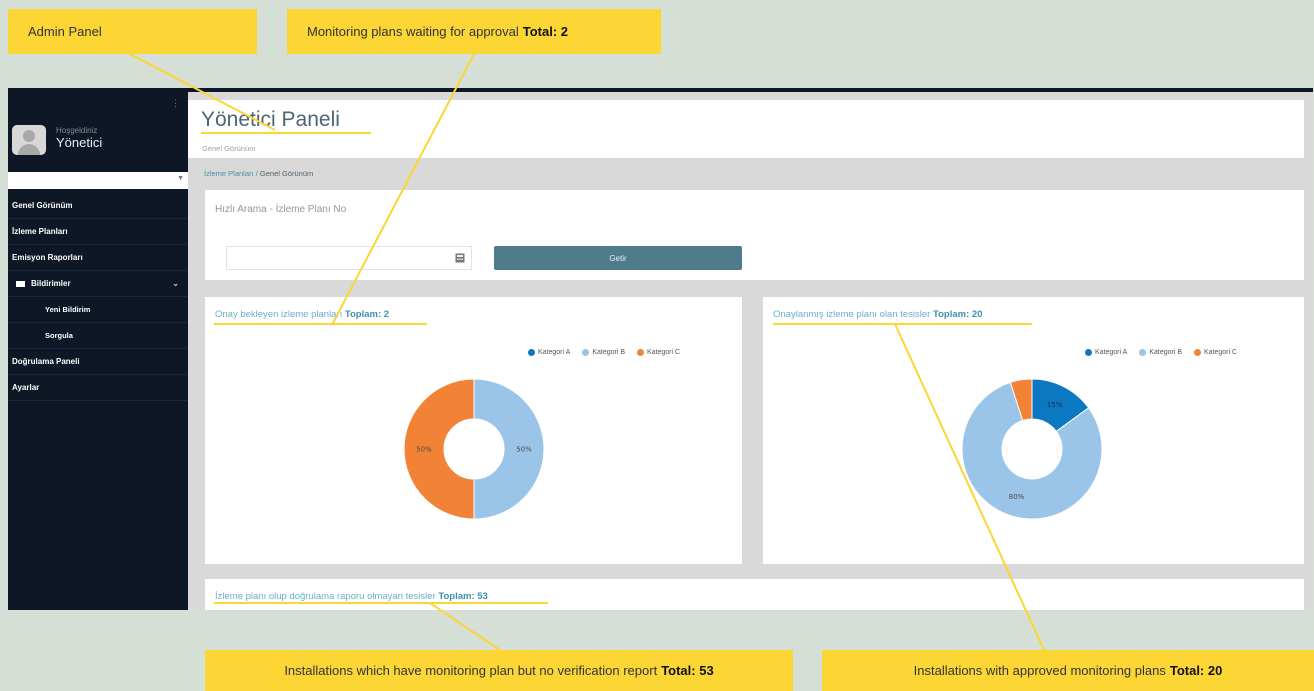 The image size is (1314, 691). Describe the element at coordinates (413, 31) in the screenshot. I see `callout-waiting-plans-label: Monitoring plans waiting for approval` at that location.